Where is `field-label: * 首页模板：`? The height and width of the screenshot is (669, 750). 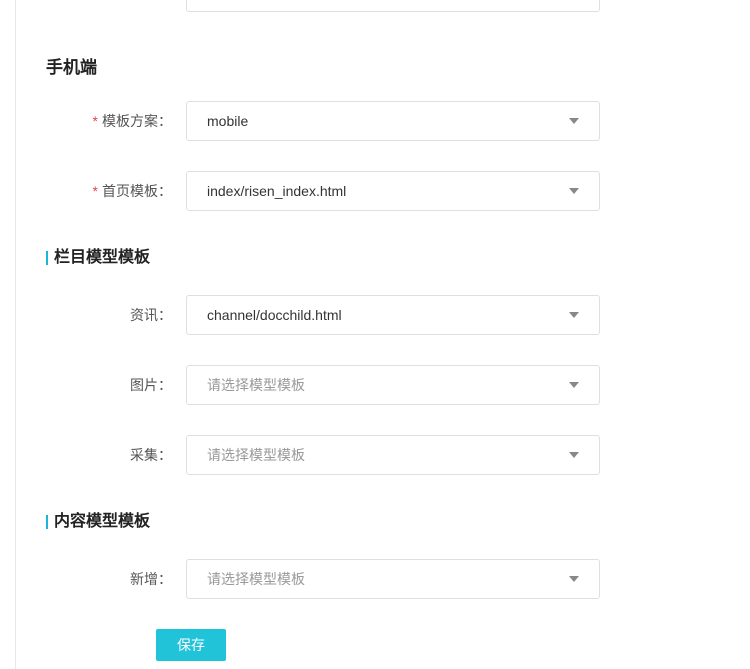 field-label: * 首页模板： is located at coordinates (132, 191).